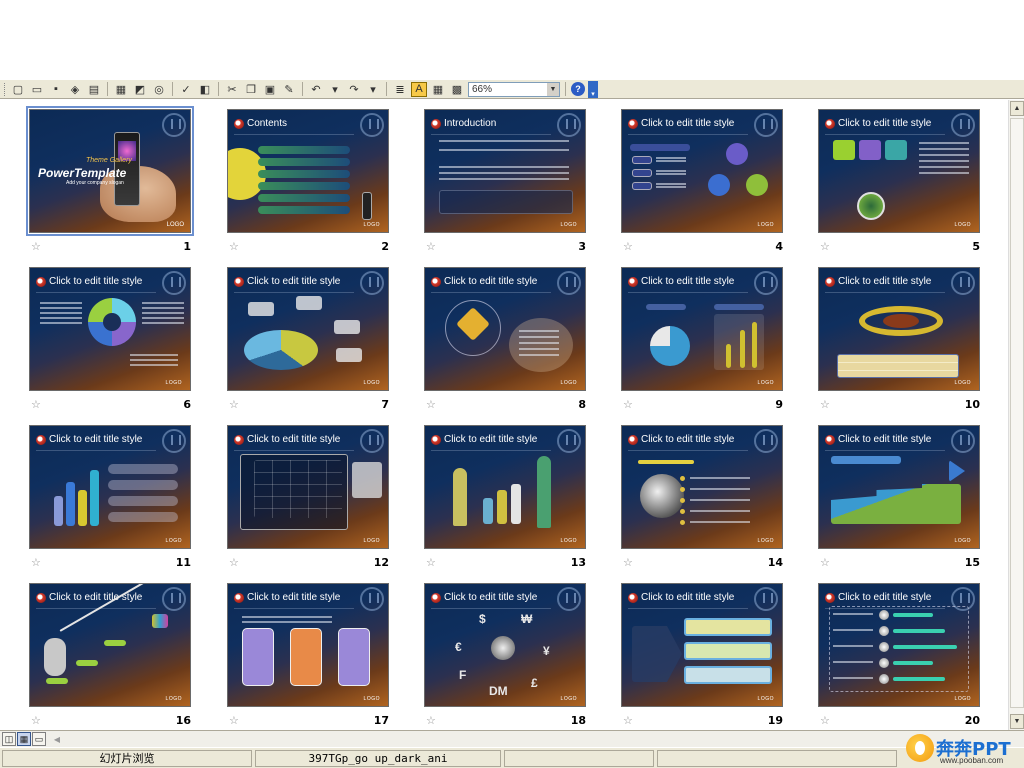 Image resolution: width=1024 pixels, height=768 pixels. What do you see at coordinates (57, 739) in the screenshot?
I see `scroll-left-icon: ◀` at bounding box center [57, 739].